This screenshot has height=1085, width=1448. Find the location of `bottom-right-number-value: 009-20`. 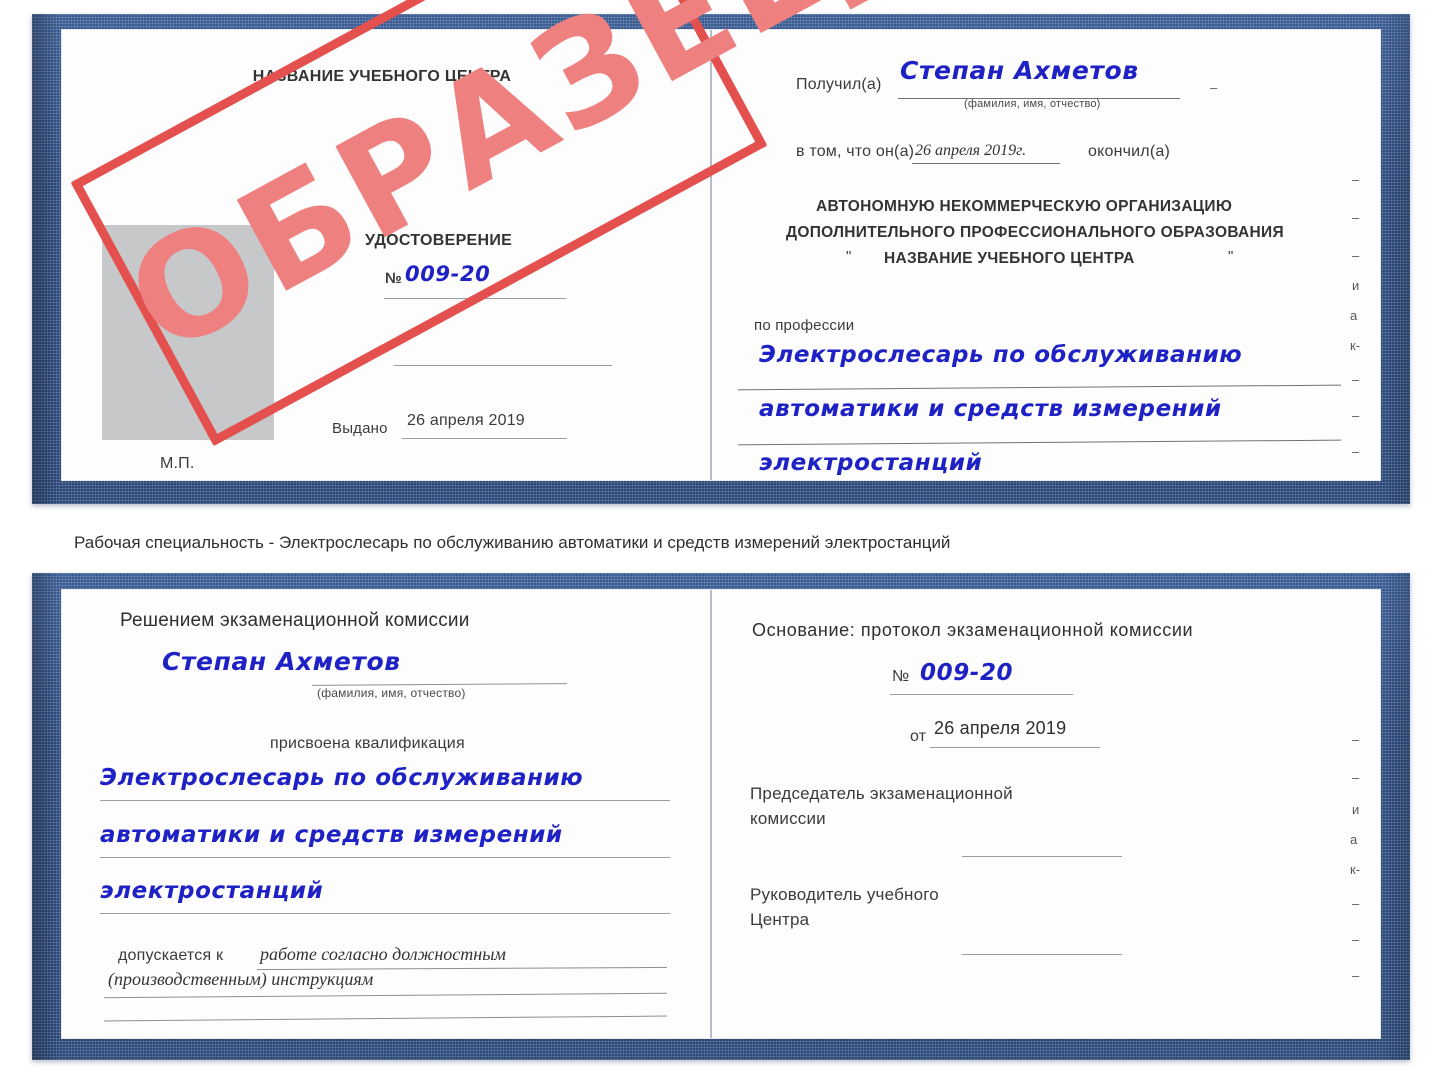

bottom-right-number-value: 009-20 is located at coordinates (967, 673).